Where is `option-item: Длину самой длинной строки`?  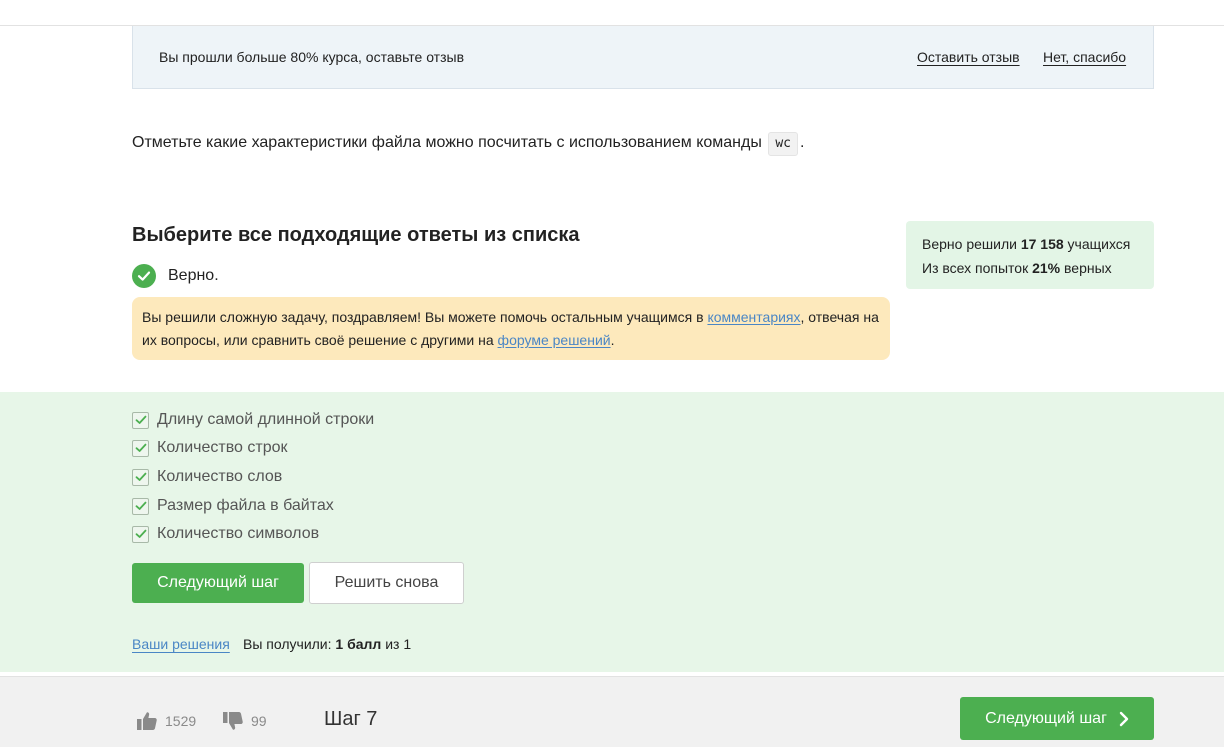 option-item: Длину самой длинной строки is located at coordinates (253, 420).